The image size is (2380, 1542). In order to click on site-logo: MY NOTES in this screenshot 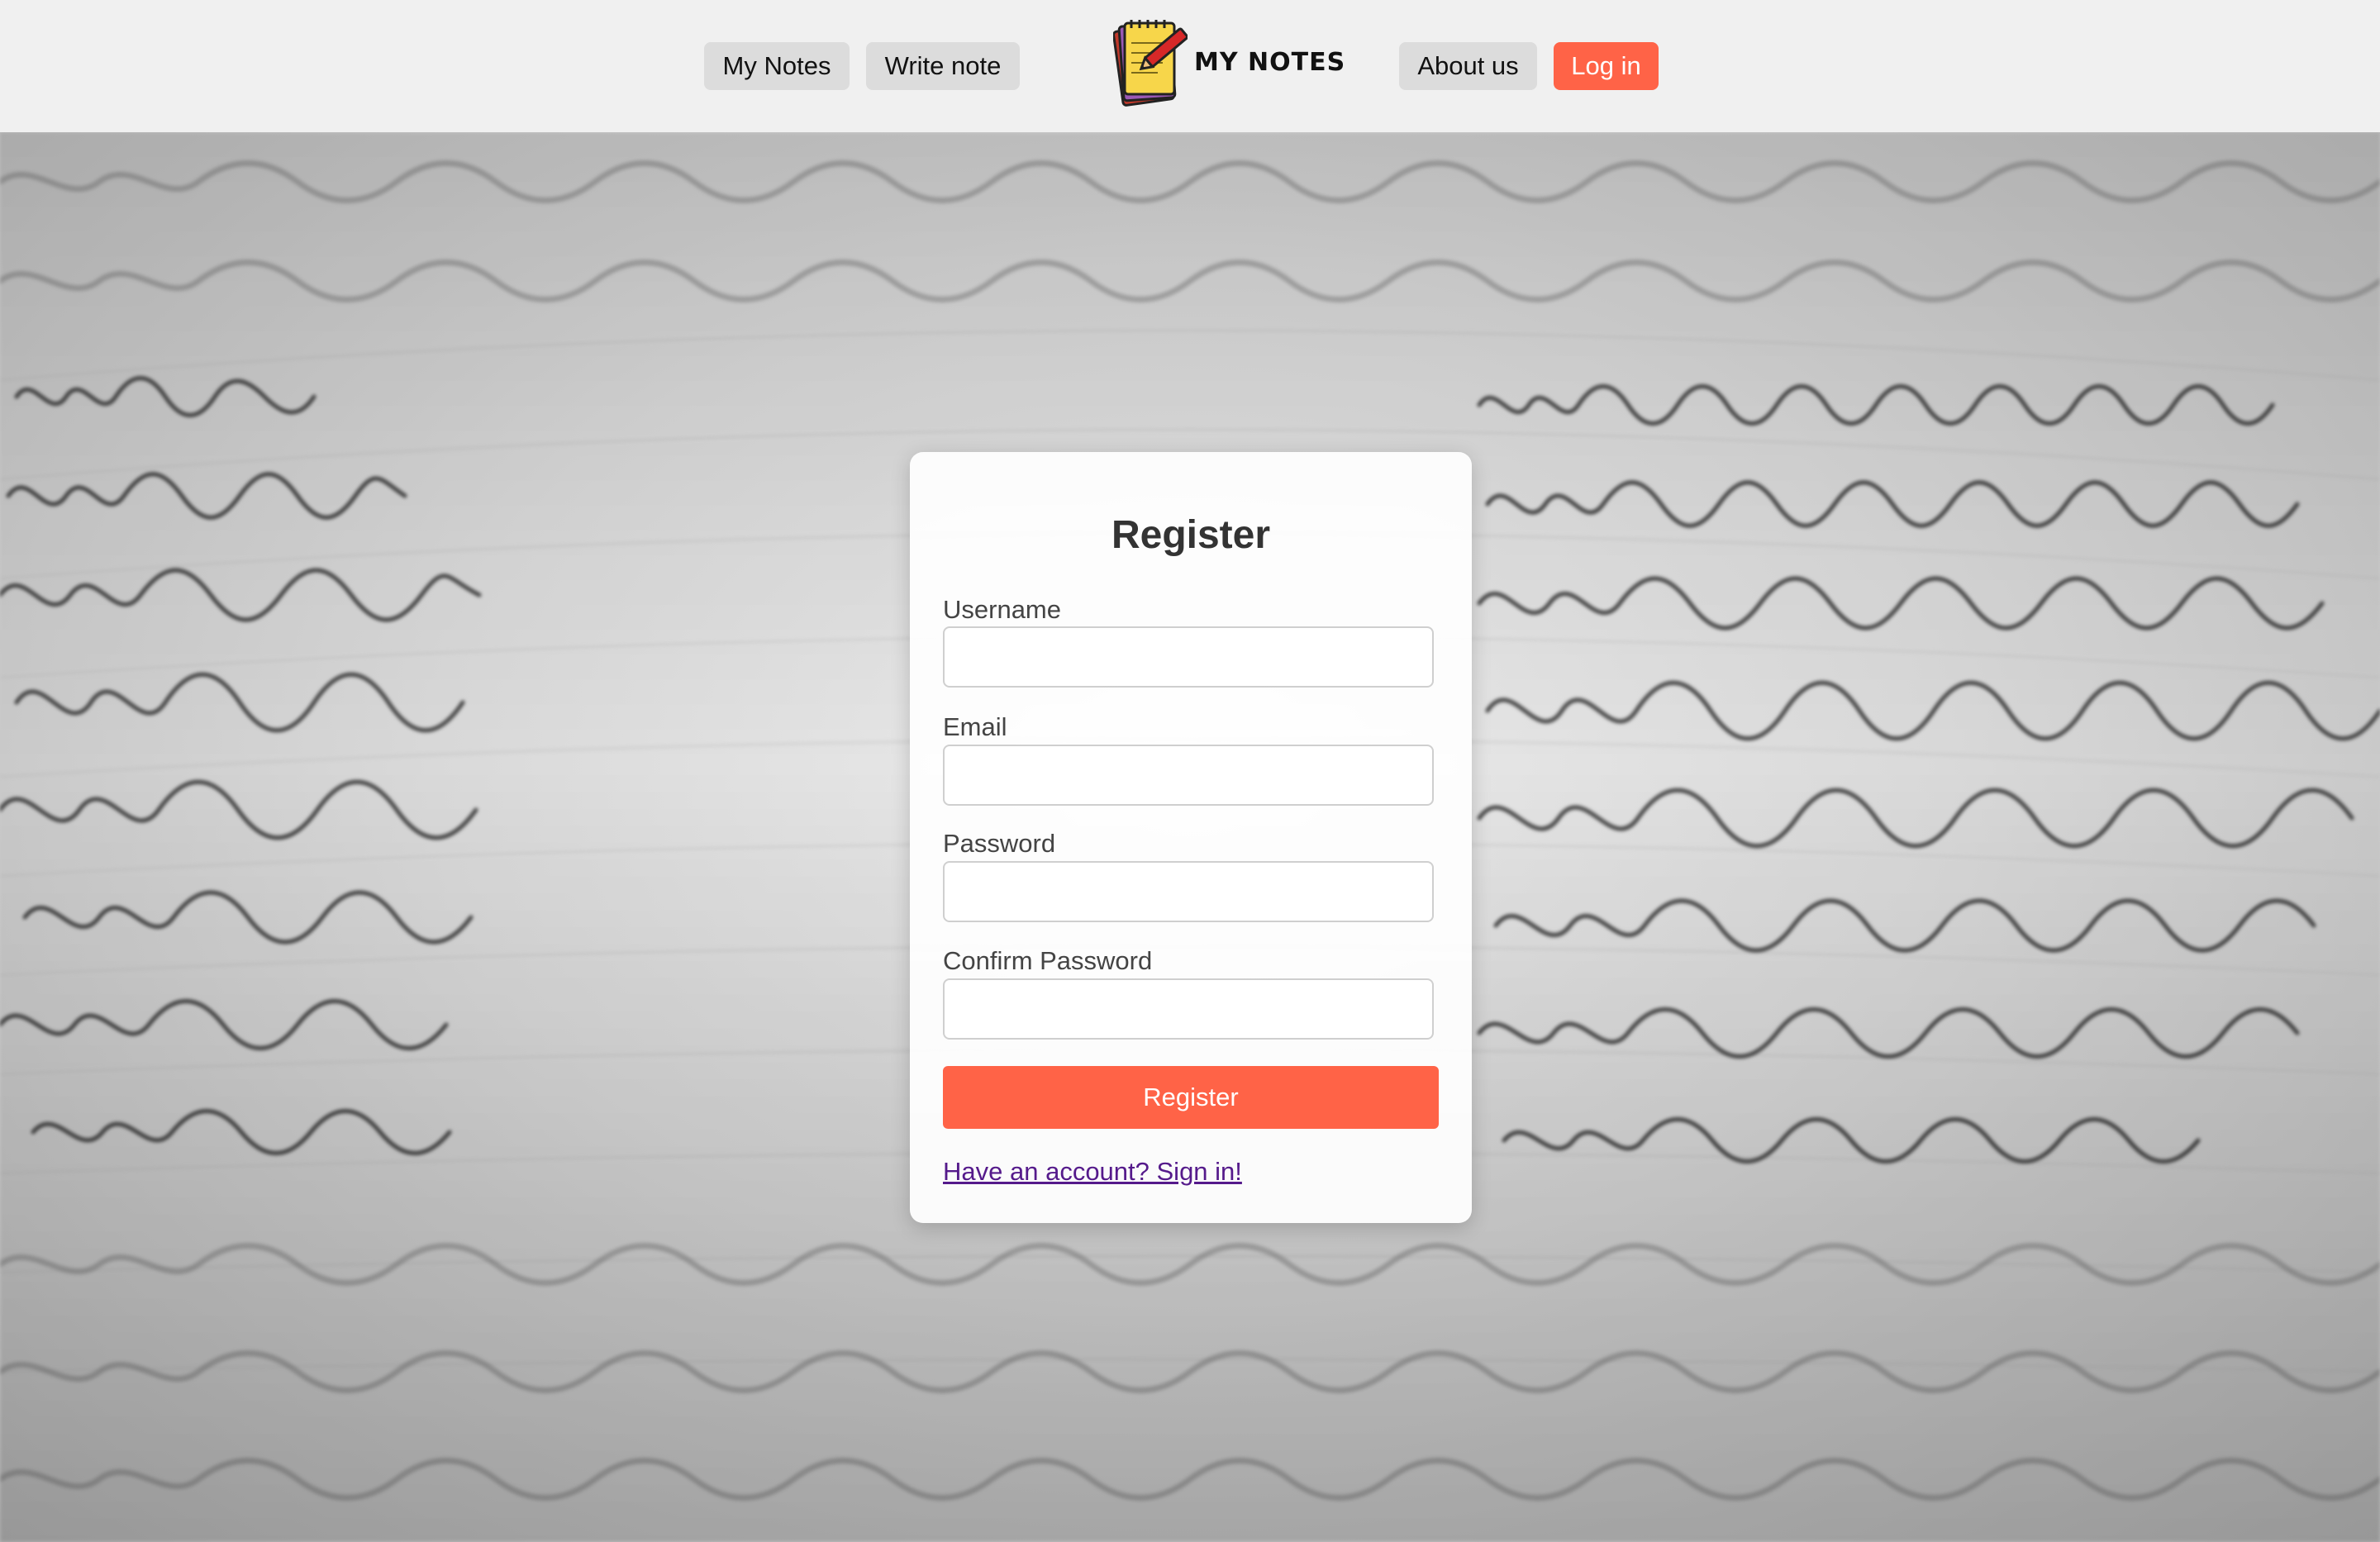, I will do `click(1229, 63)`.